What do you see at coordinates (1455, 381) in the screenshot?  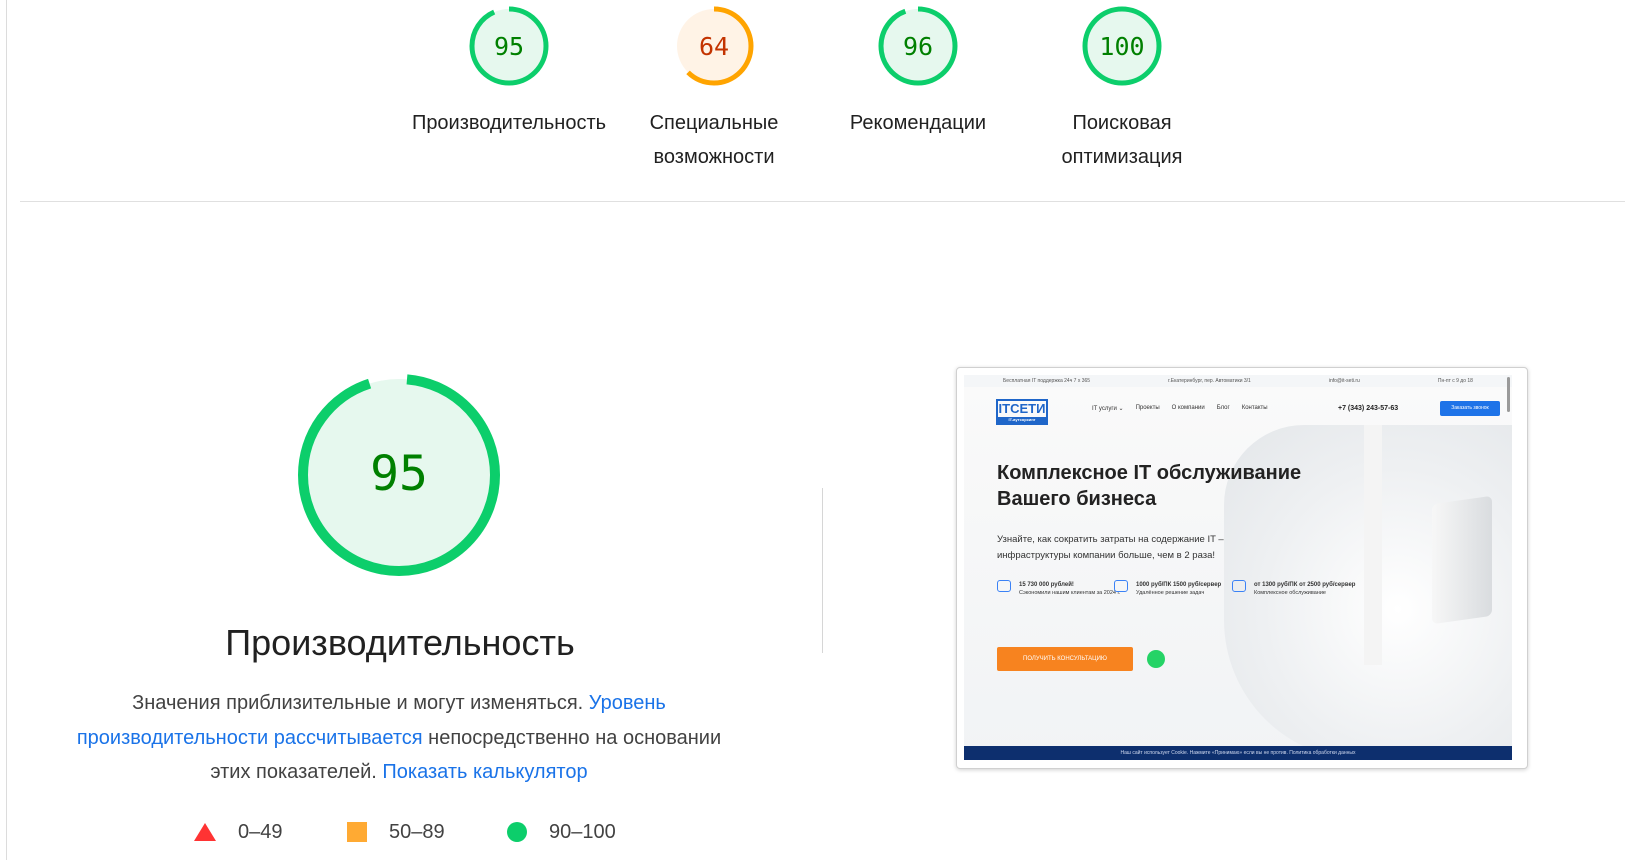 I see `topbar-text: Пн-пт с 9 до 18` at bounding box center [1455, 381].